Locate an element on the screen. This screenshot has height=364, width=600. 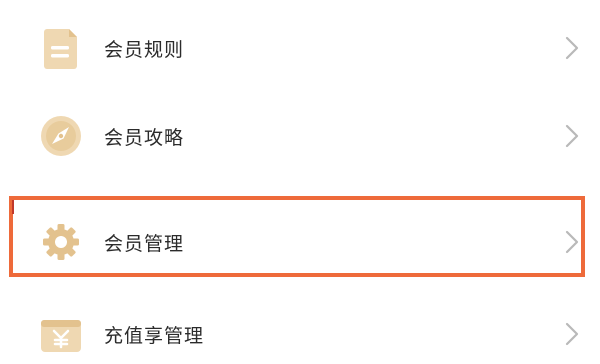
yuan-card-icon is located at coordinates (61, 334).